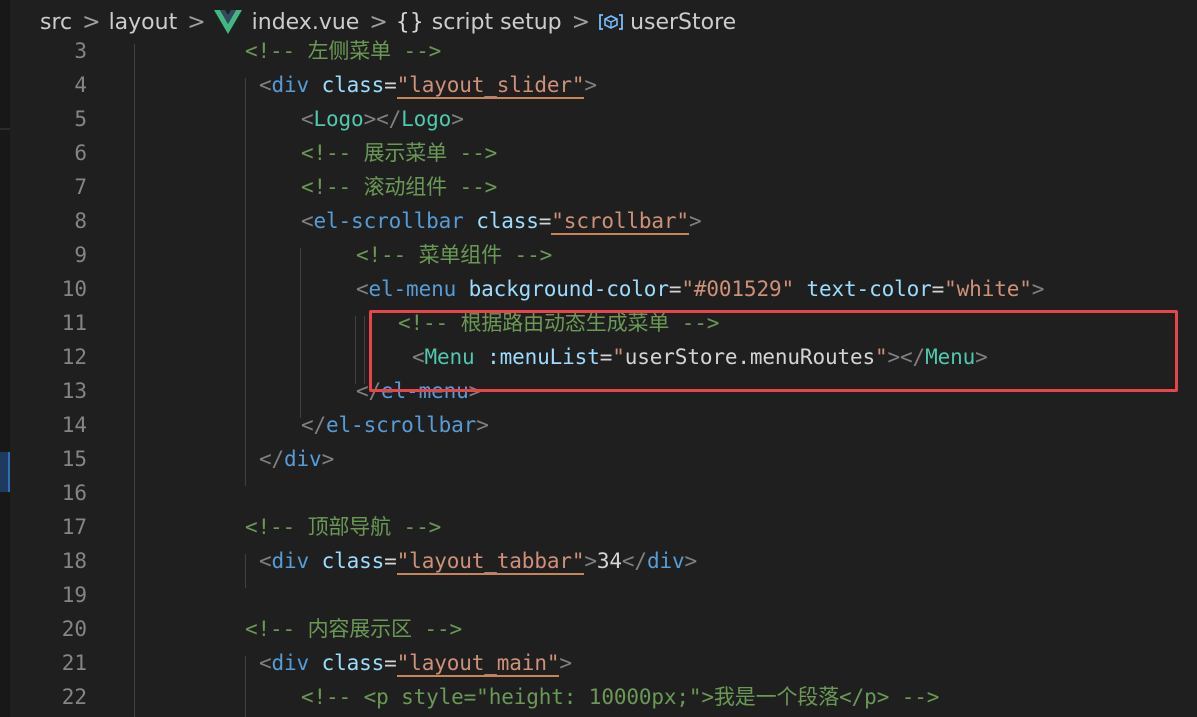 The width and height of the screenshot is (1197, 717). I want to click on line-number: 11, so click(74, 323).